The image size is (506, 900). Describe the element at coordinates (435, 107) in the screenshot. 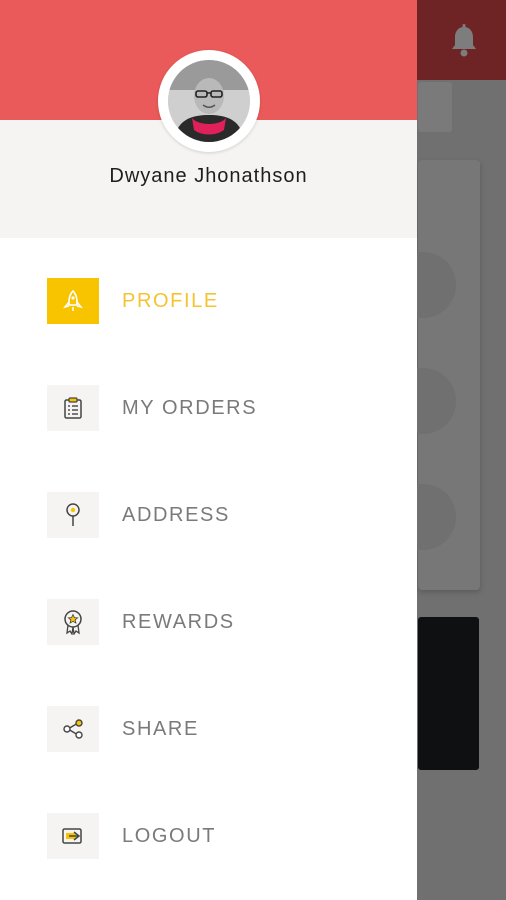

I see `background-search-card` at that location.